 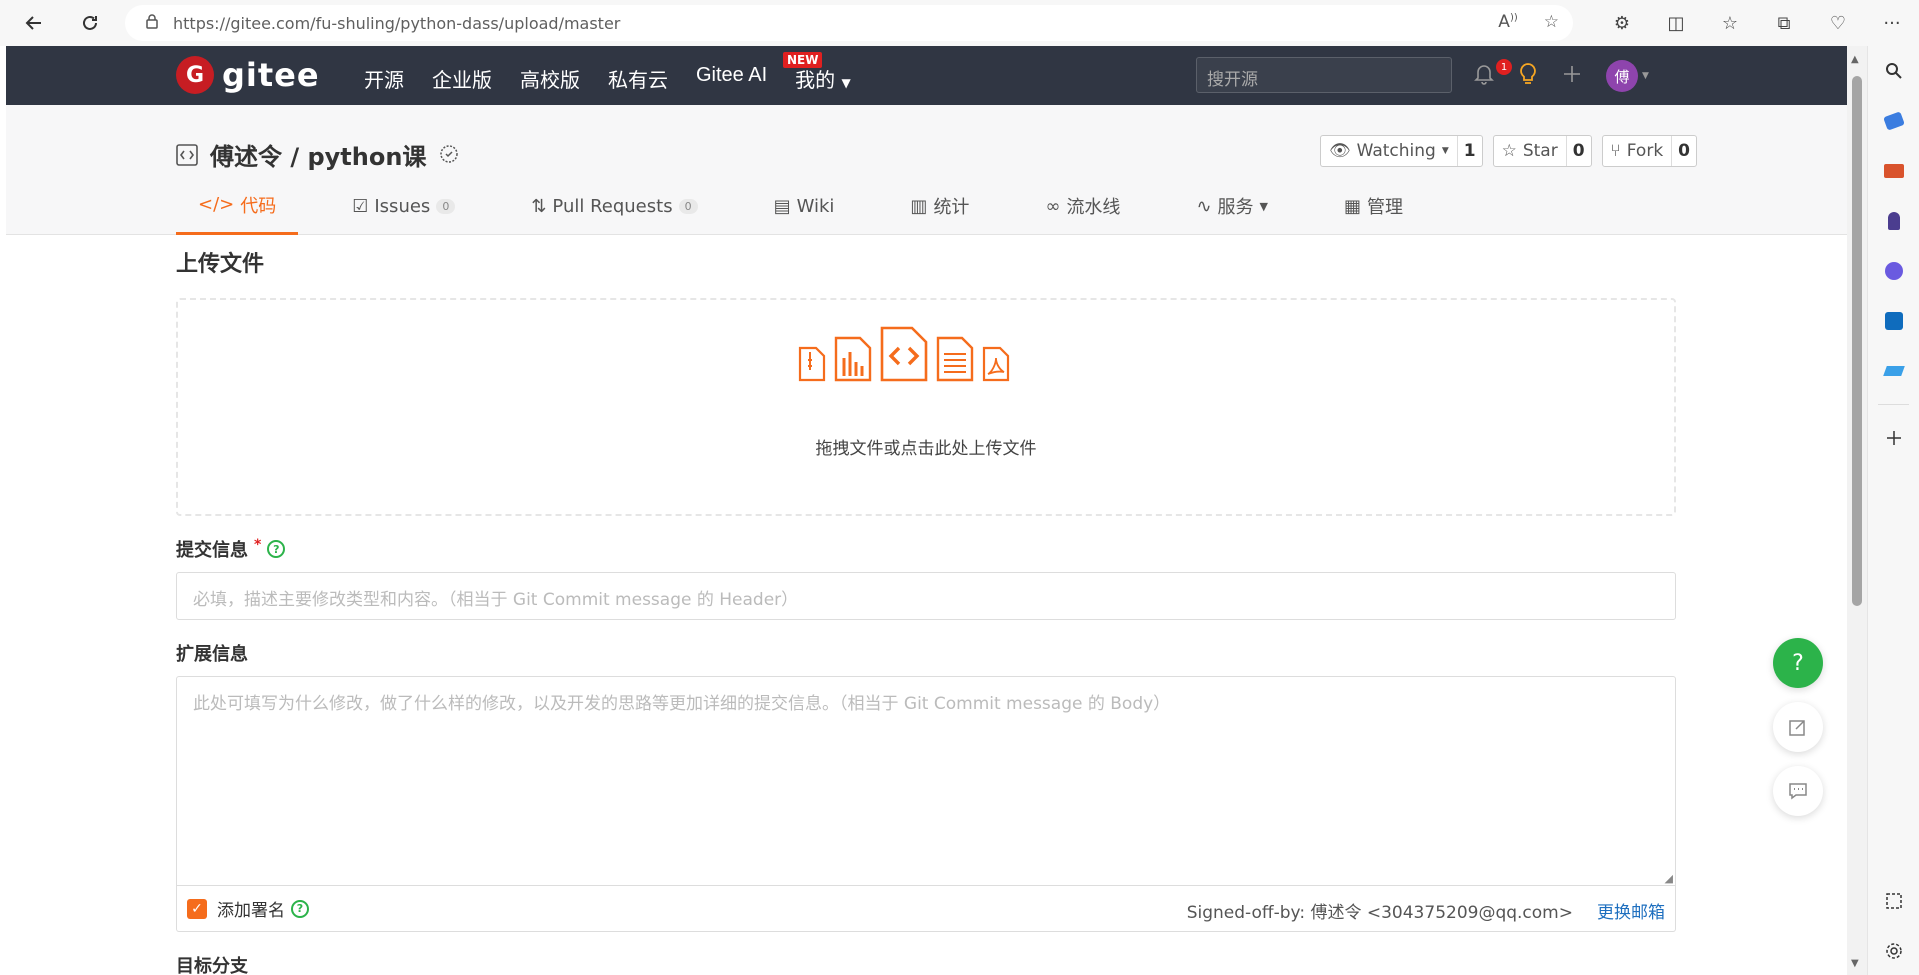 I want to click on split-screen-icon: ◫, so click(x=1676, y=23).